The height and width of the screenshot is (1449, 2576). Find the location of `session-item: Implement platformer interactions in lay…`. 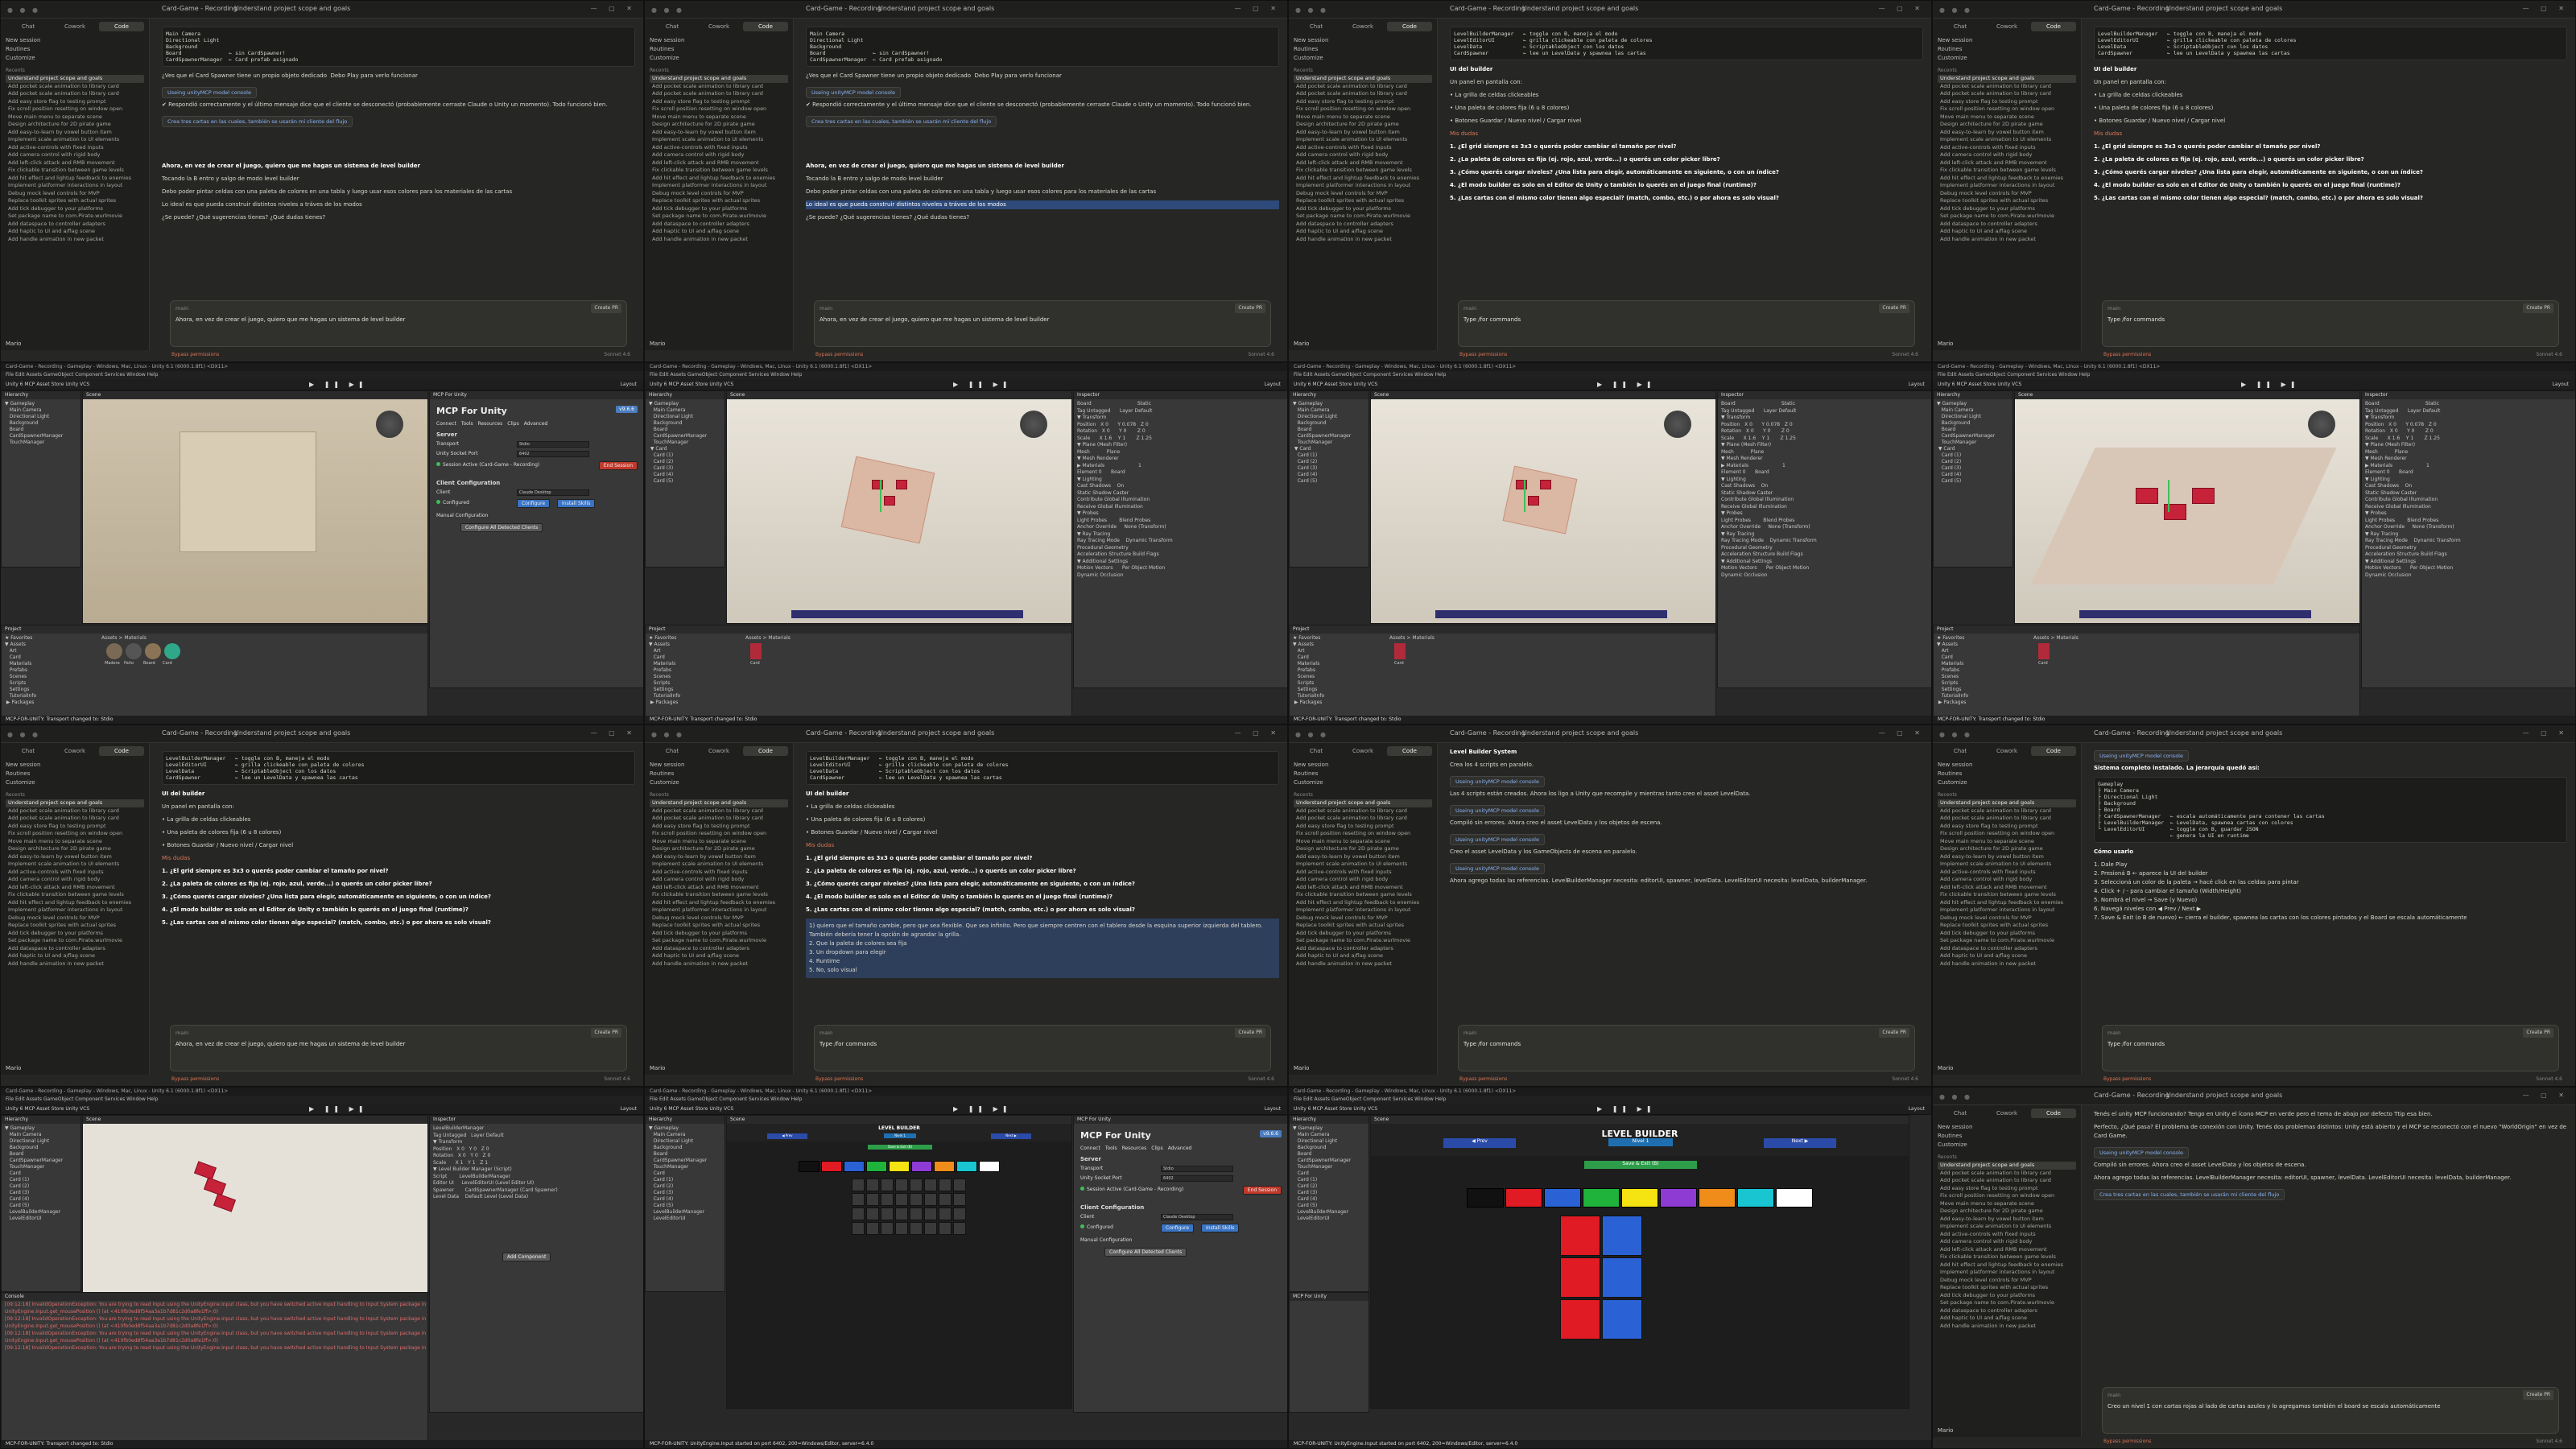

session-item: Implement platformer interactions in lay… is located at coordinates (719, 186).